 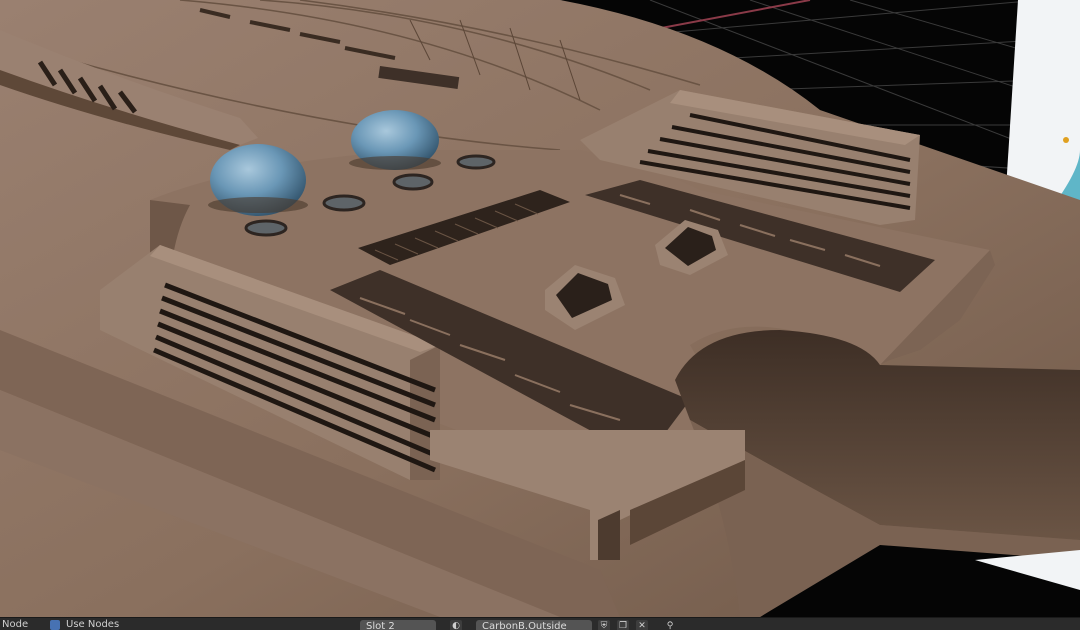 I want to click on duplicate-material-icon: ❐, so click(x=623, y=625).